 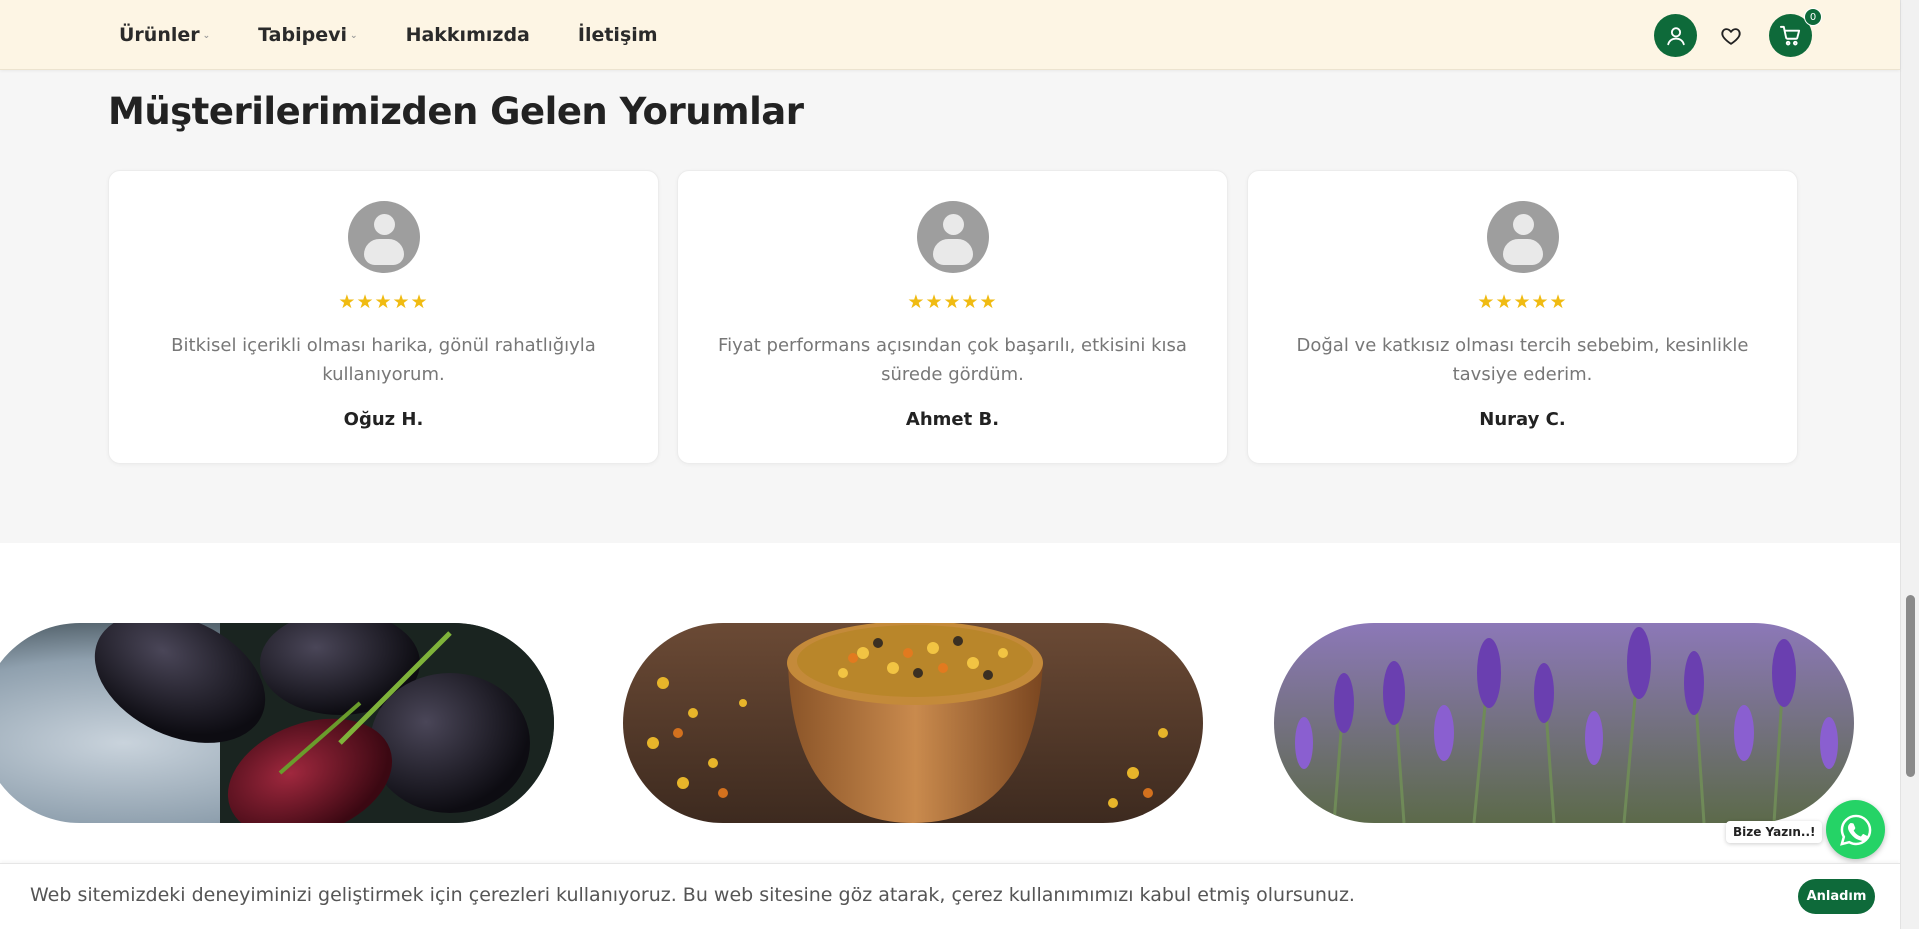 I want to click on reviewer-name: Oğuz H., so click(x=383, y=419).